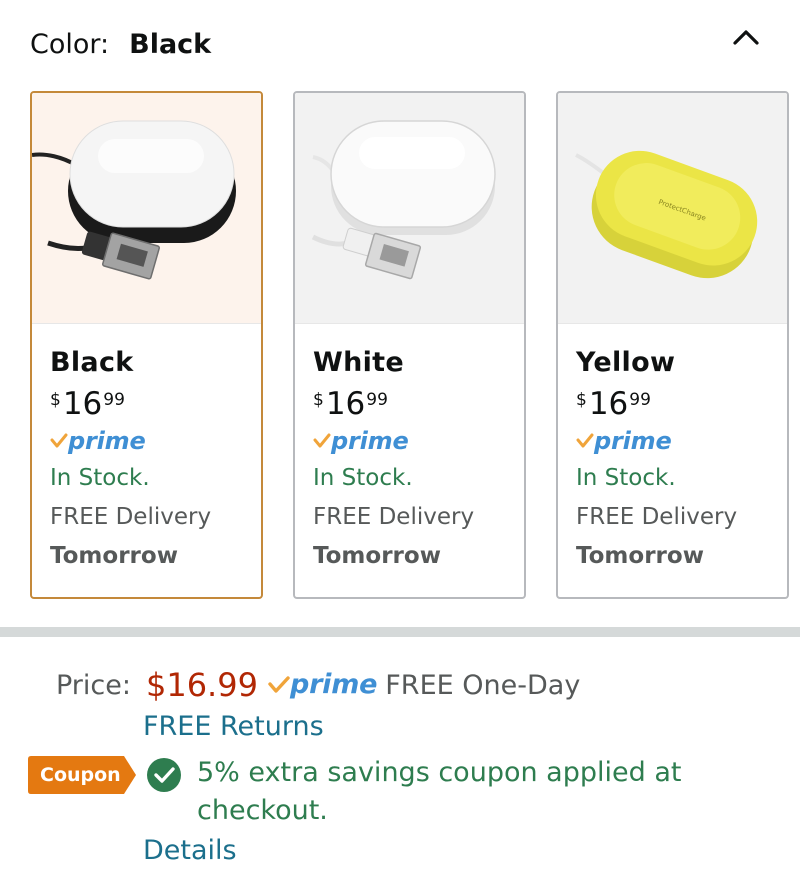 Image resolution: width=800 pixels, height=893 pixels. I want to click on swatch-name: White, so click(358, 362).